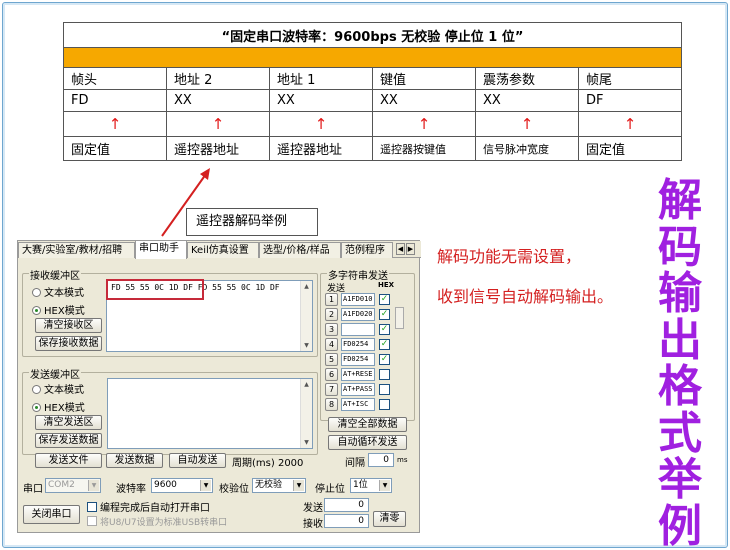 This screenshot has width=730, height=550. I want to click on auto-open-port-checkbox: 编程完成后自动打开串口, so click(148, 506).